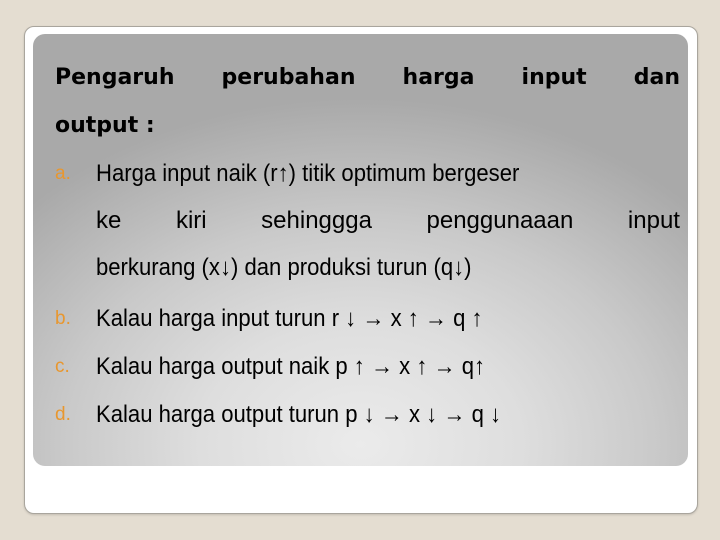 This screenshot has width=720, height=540. What do you see at coordinates (109, 220) in the screenshot?
I see `word: ke` at bounding box center [109, 220].